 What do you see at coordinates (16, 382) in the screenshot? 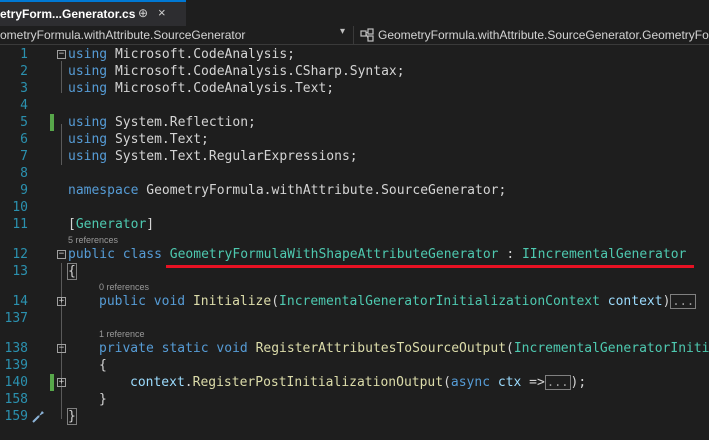
I see `line-number: 140` at bounding box center [16, 382].